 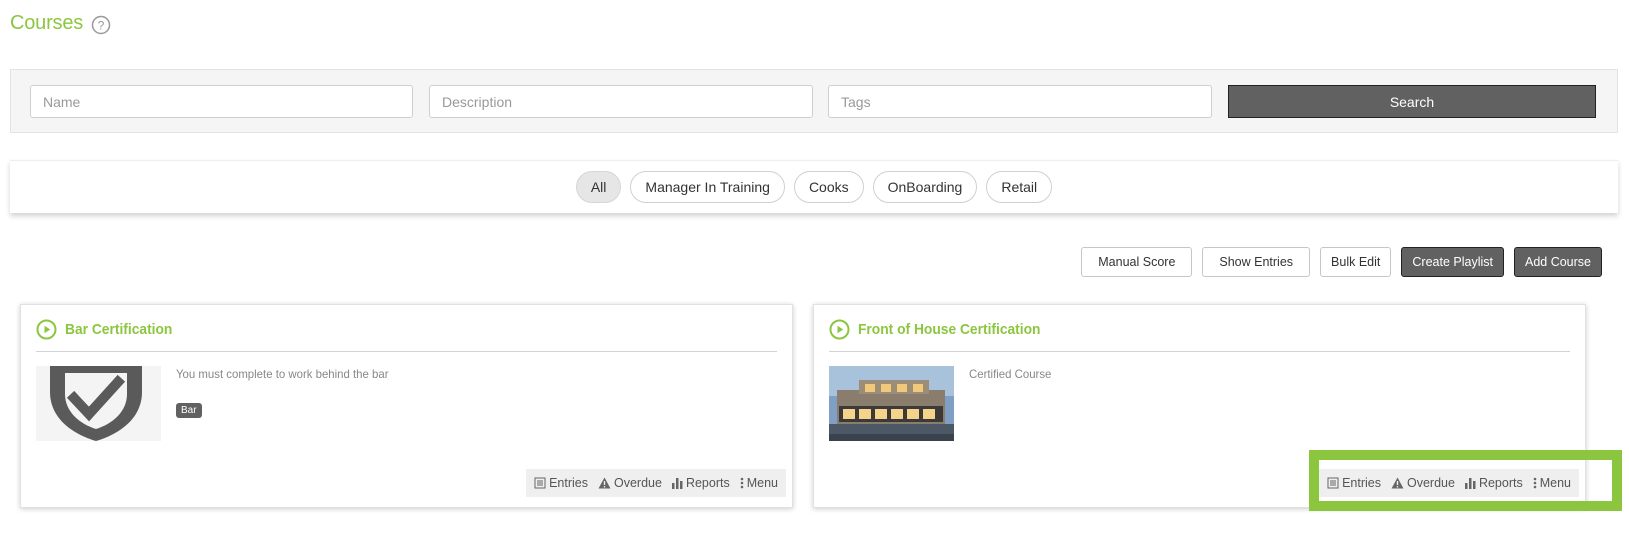 What do you see at coordinates (814, 101) in the screenshot?
I see `search-panel: Search` at bounding box center [814, 101].